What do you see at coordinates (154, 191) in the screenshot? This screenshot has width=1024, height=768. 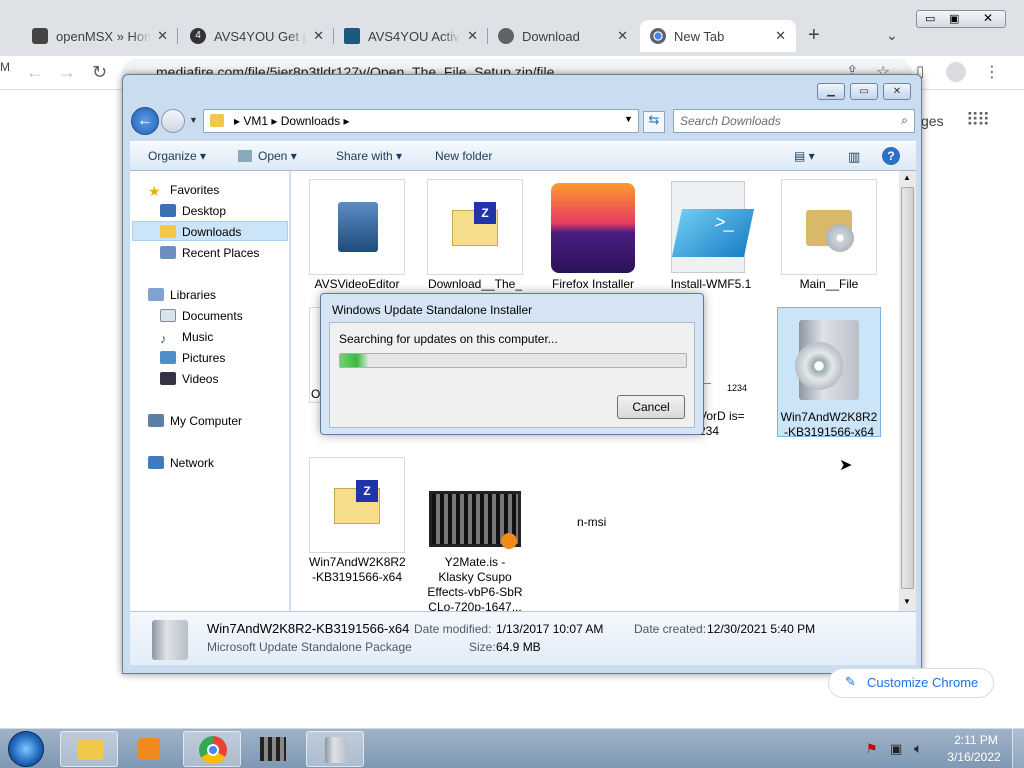 I see `star-icon: ★` at bounding box center [154, 191].